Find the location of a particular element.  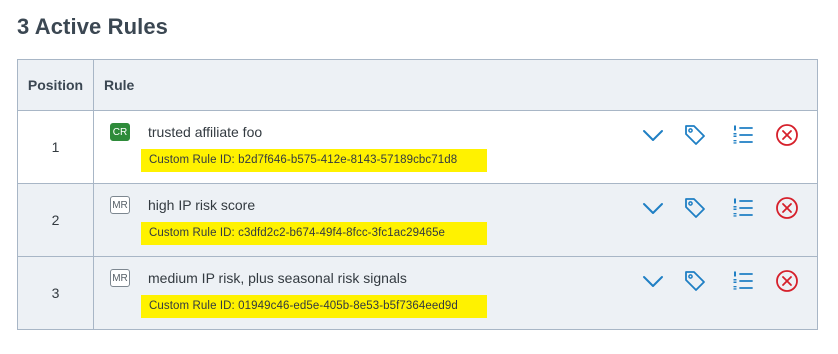

rule-name: trusted affiliate foo is located at coordinates (205, 132).